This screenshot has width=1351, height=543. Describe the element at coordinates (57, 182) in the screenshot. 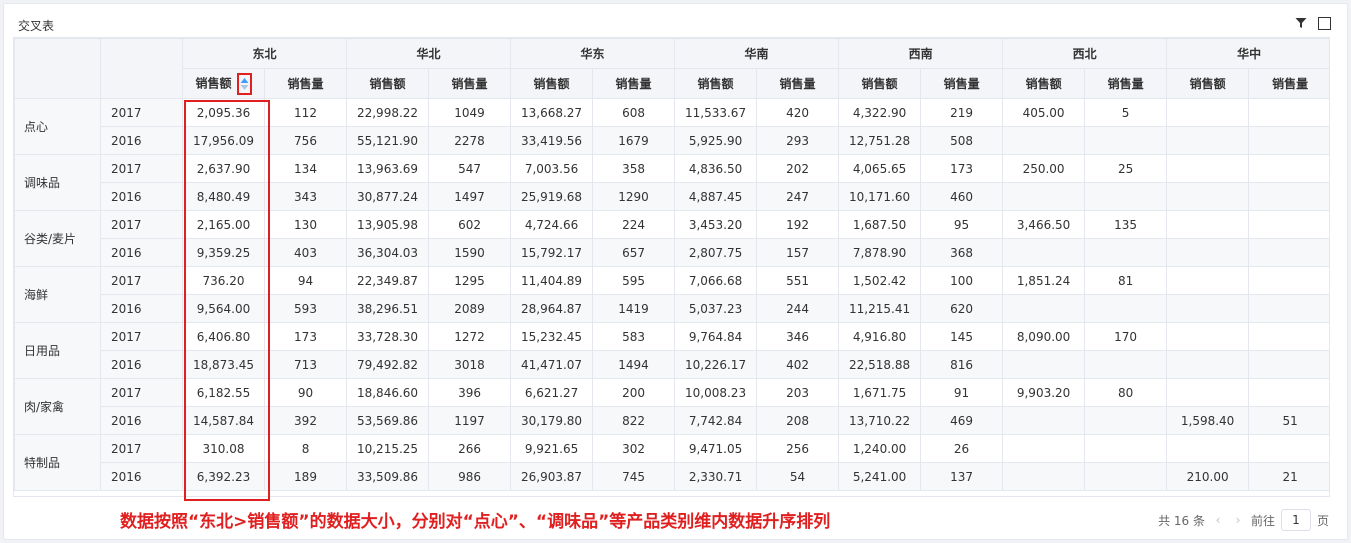

I see `category-cell: 调味品` at that location.